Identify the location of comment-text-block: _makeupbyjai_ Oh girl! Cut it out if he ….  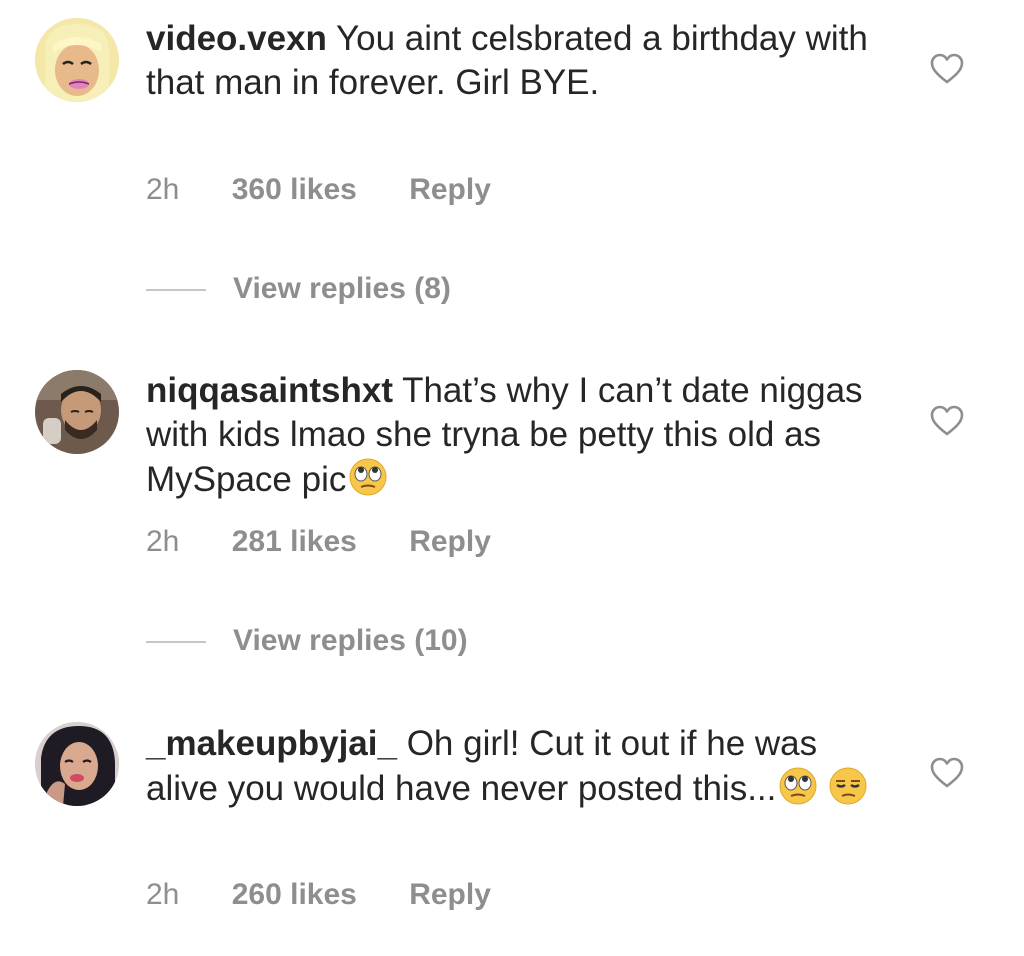
(511, 766).